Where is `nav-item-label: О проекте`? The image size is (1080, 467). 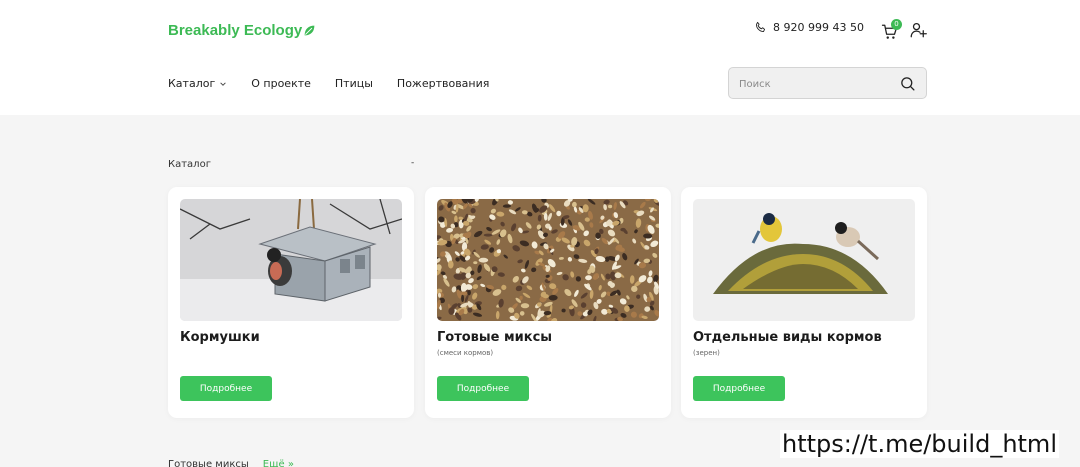 nav-item-label: О проекте is located at coordinates (281, 83).